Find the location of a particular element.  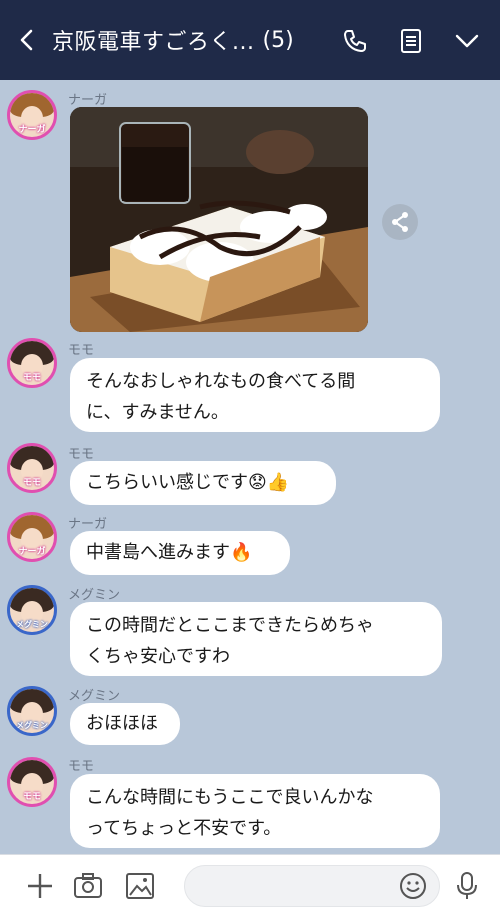

microphone-icon is located at coordinates (467, 886).